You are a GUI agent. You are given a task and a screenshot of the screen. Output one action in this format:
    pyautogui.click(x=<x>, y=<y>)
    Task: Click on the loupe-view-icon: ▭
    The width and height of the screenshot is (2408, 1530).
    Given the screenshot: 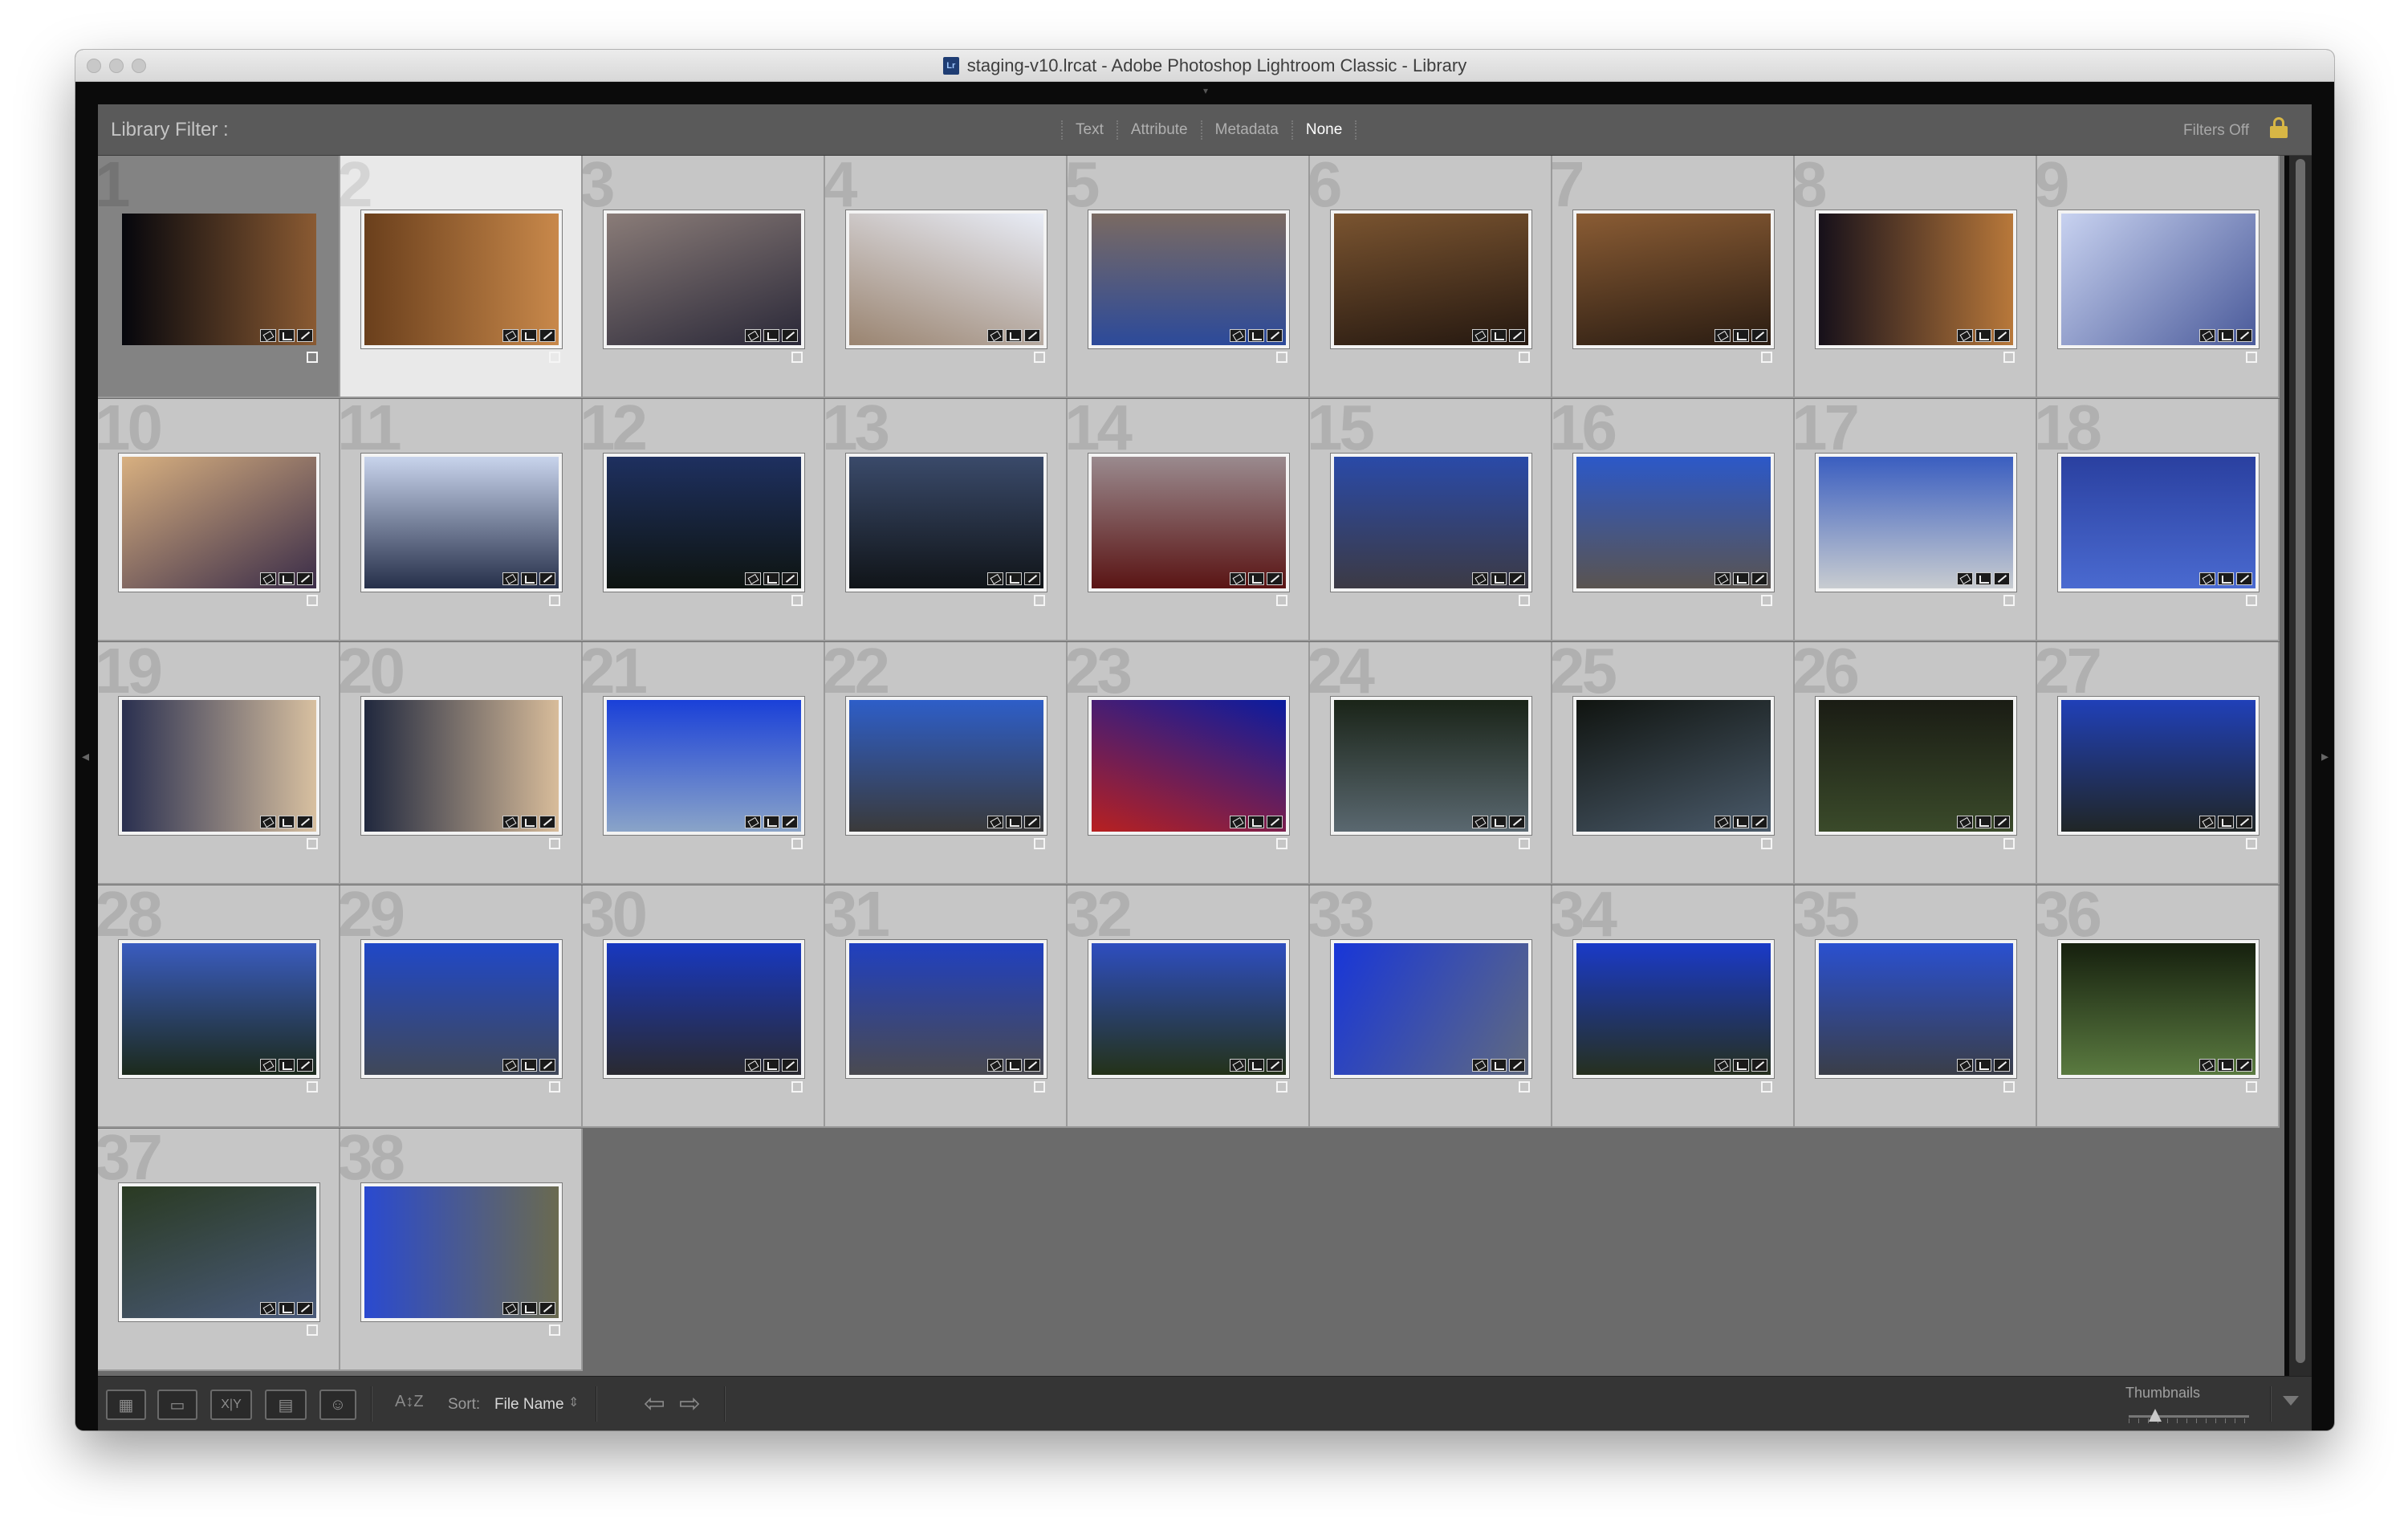 What is the action you would take?
    pyautogui.click(x=177, y=1405)
    